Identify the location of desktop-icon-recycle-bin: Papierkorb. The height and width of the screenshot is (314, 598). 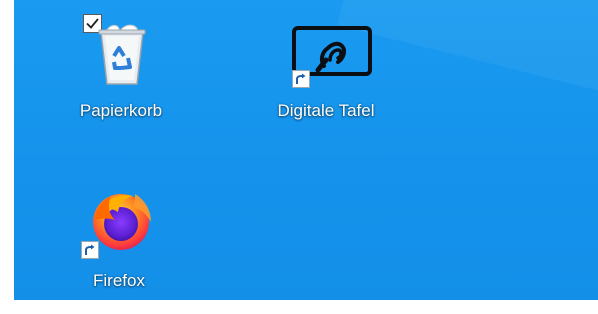
(121, 65).